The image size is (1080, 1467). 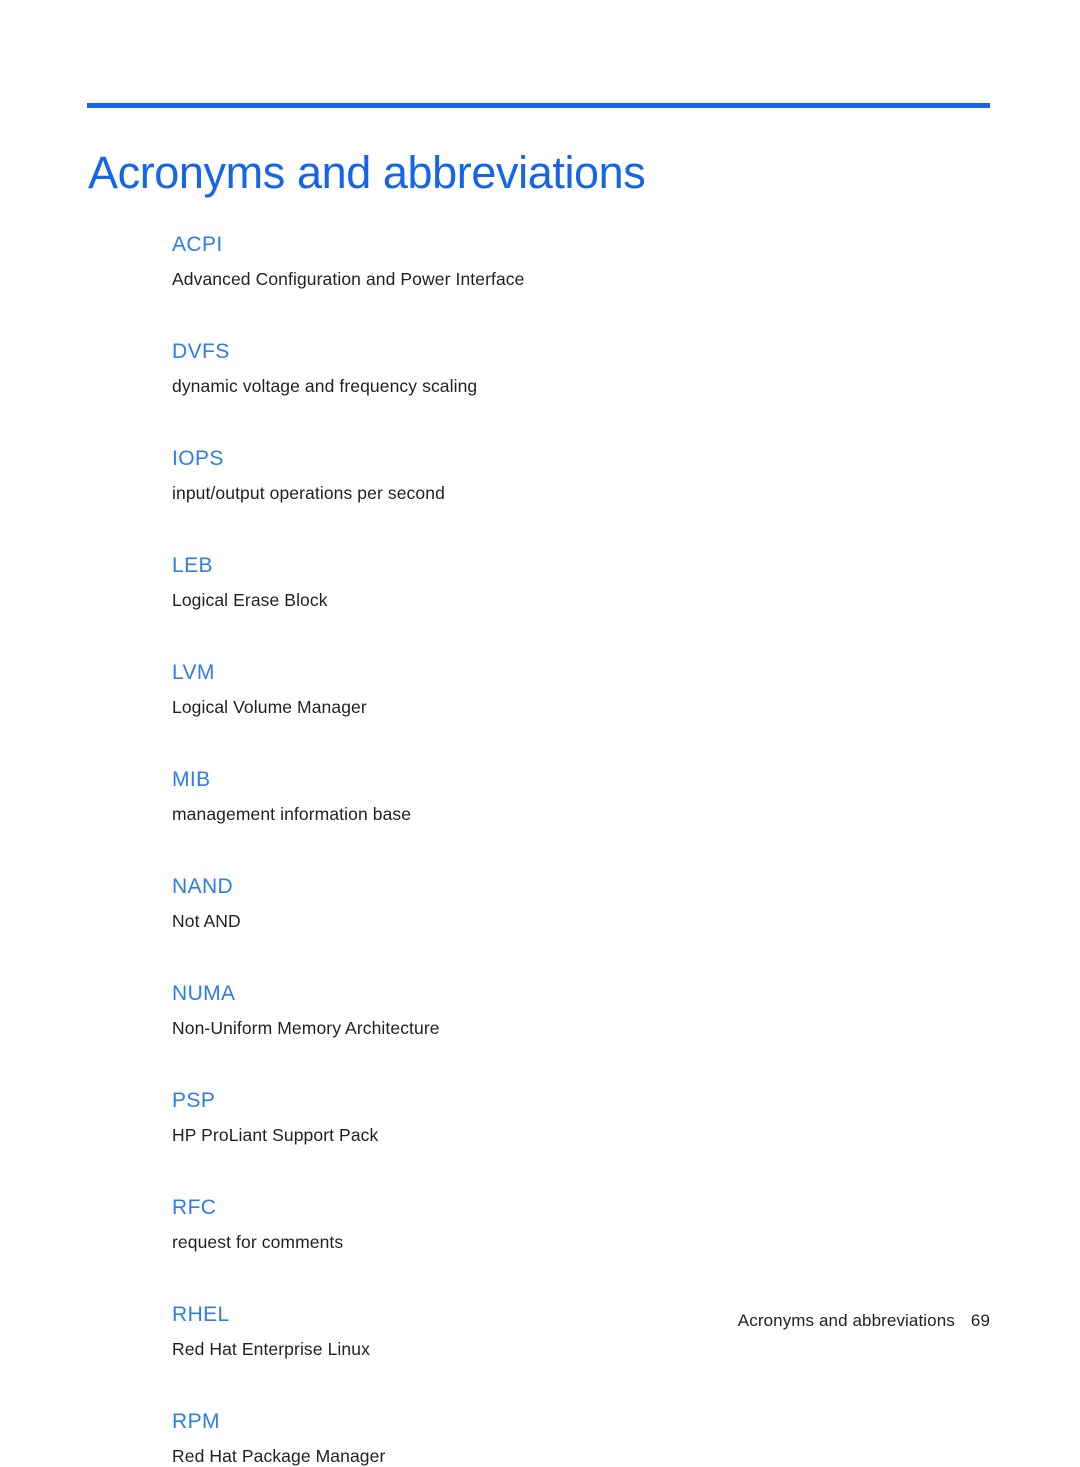 I want to click on glossary-definition: Logical Volume Manager, so click(x=269, y=707).